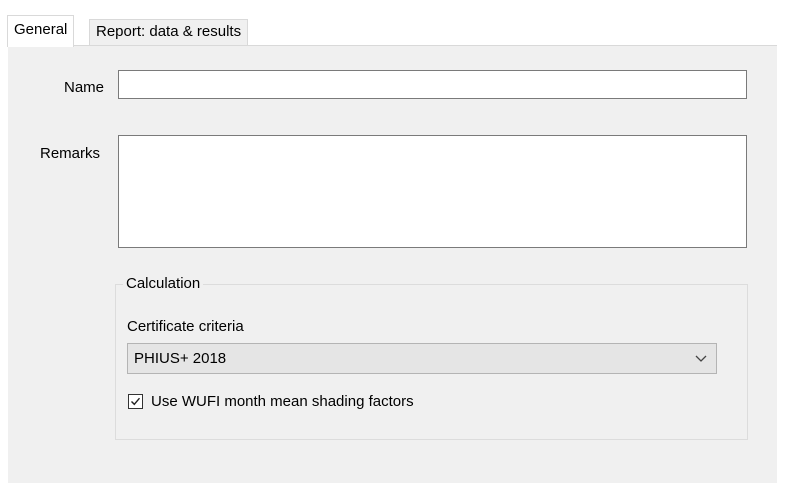 The image size is (785, 483). Describe the element at coordinates (169, 32) in the screenshot. I see `tab-report-data-results: Report: data & results` at that location.